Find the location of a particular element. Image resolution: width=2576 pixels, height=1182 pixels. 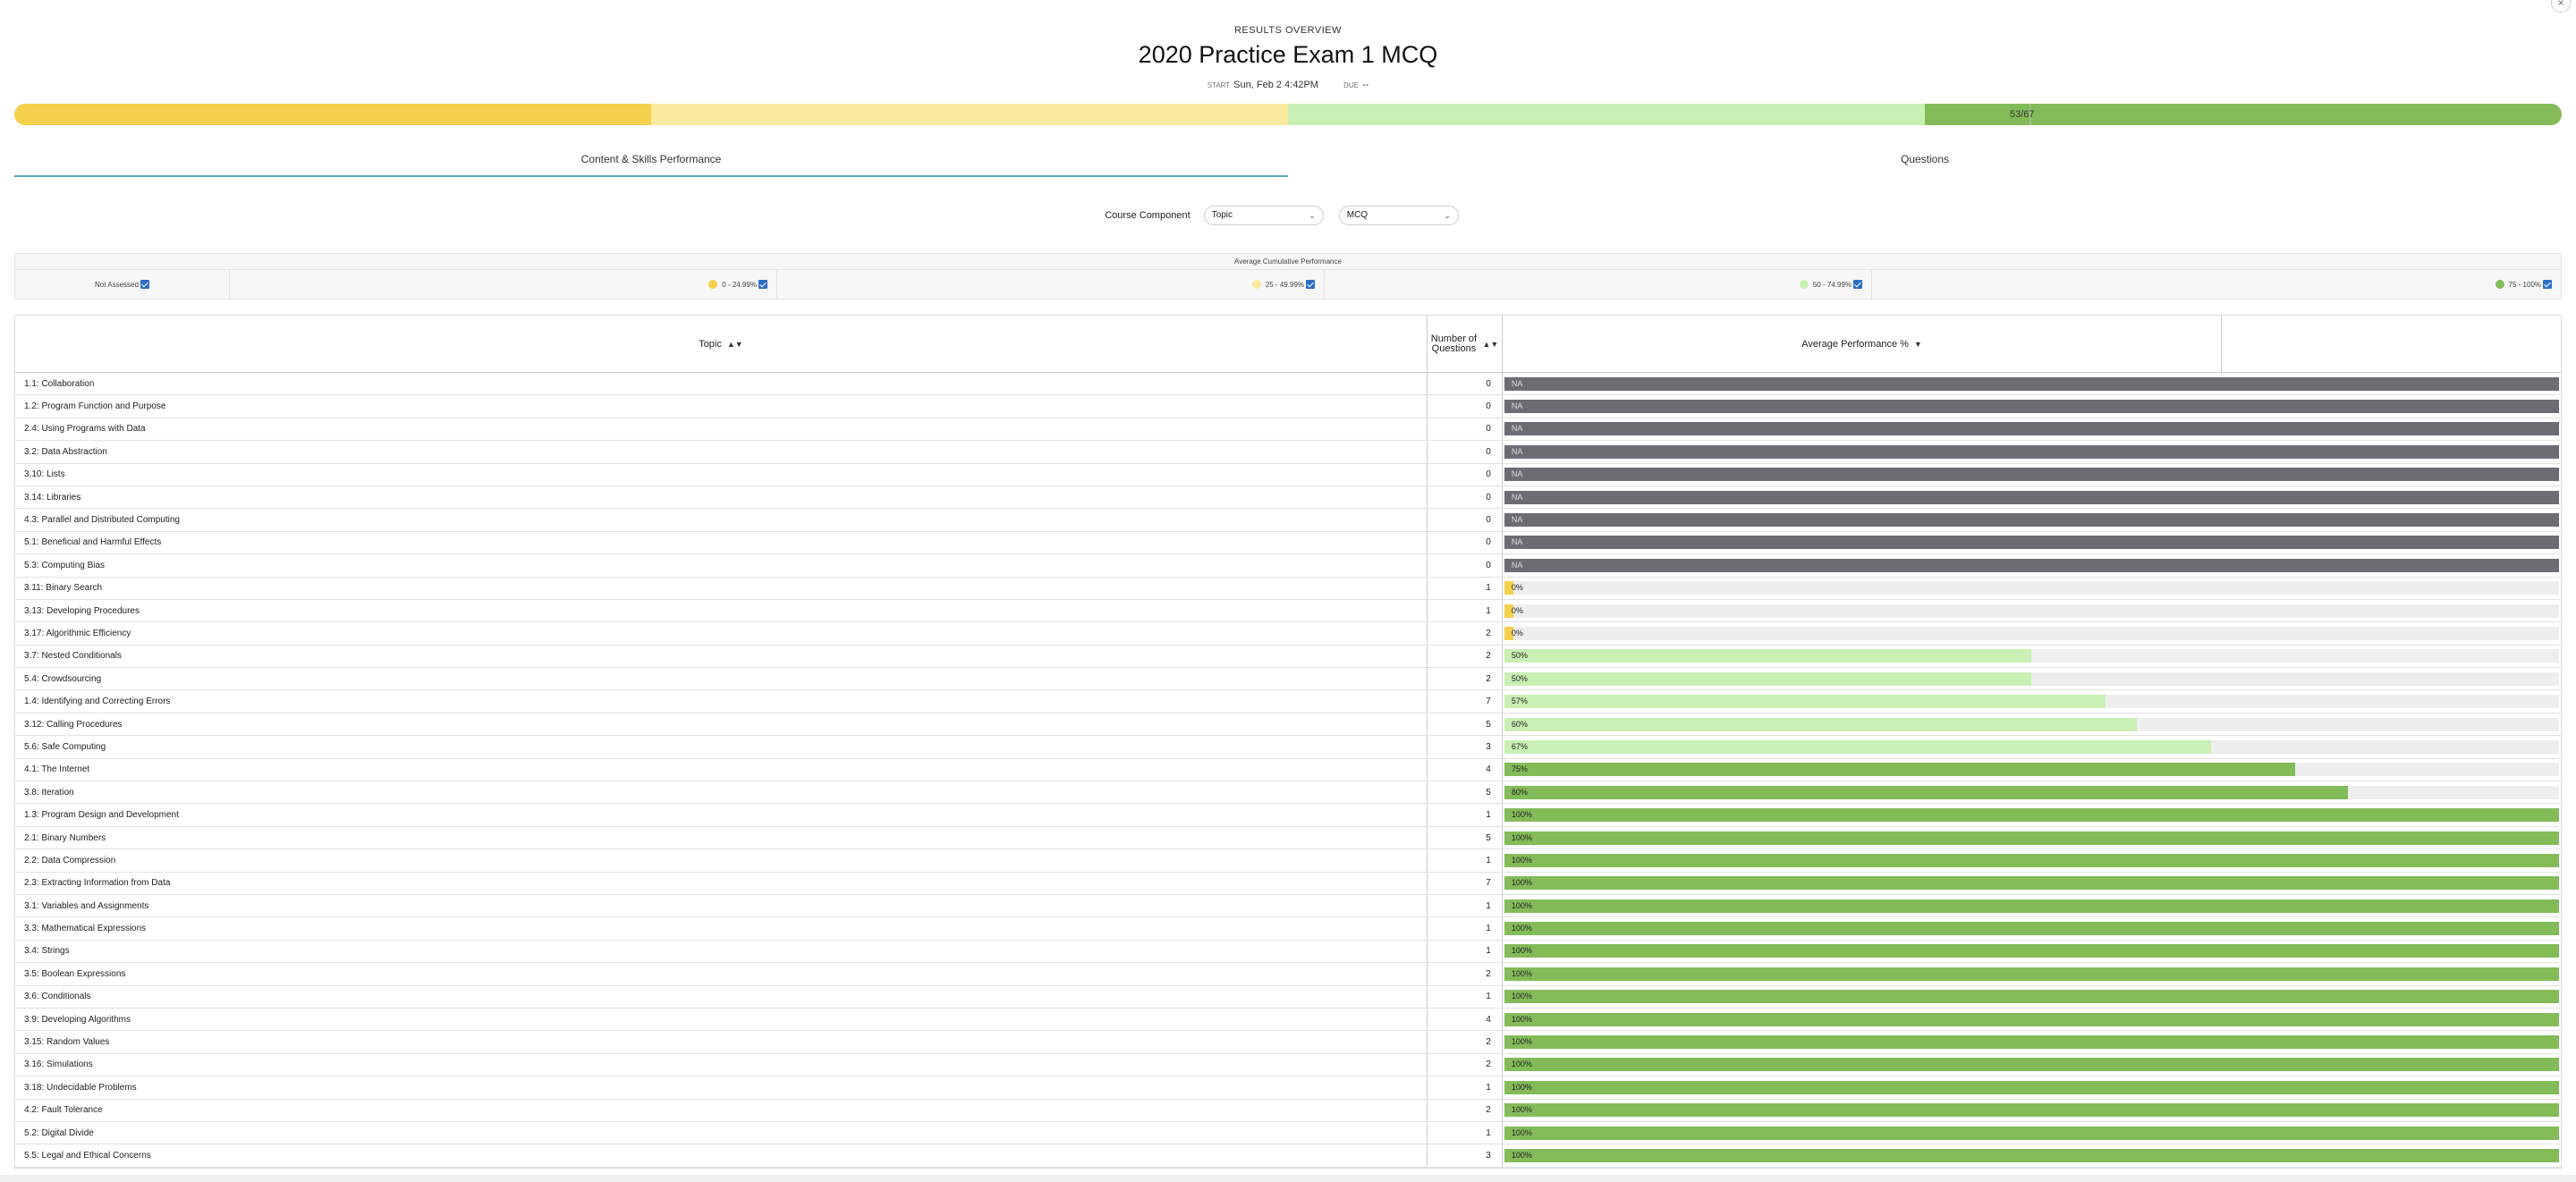

legend-title: Average Cumulative Performance is located at coordinates (1288, 262).